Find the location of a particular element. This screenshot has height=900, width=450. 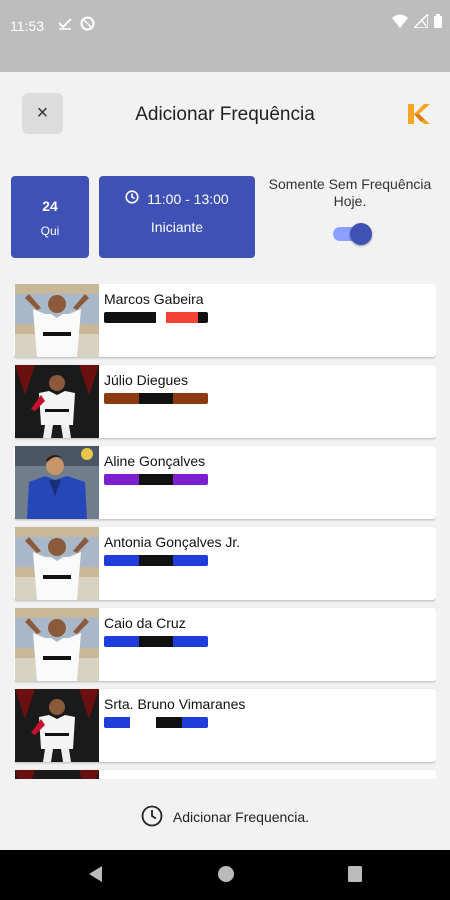

student-row: Antonia Gonçalves Jr. is located at coordinates (225, 563).